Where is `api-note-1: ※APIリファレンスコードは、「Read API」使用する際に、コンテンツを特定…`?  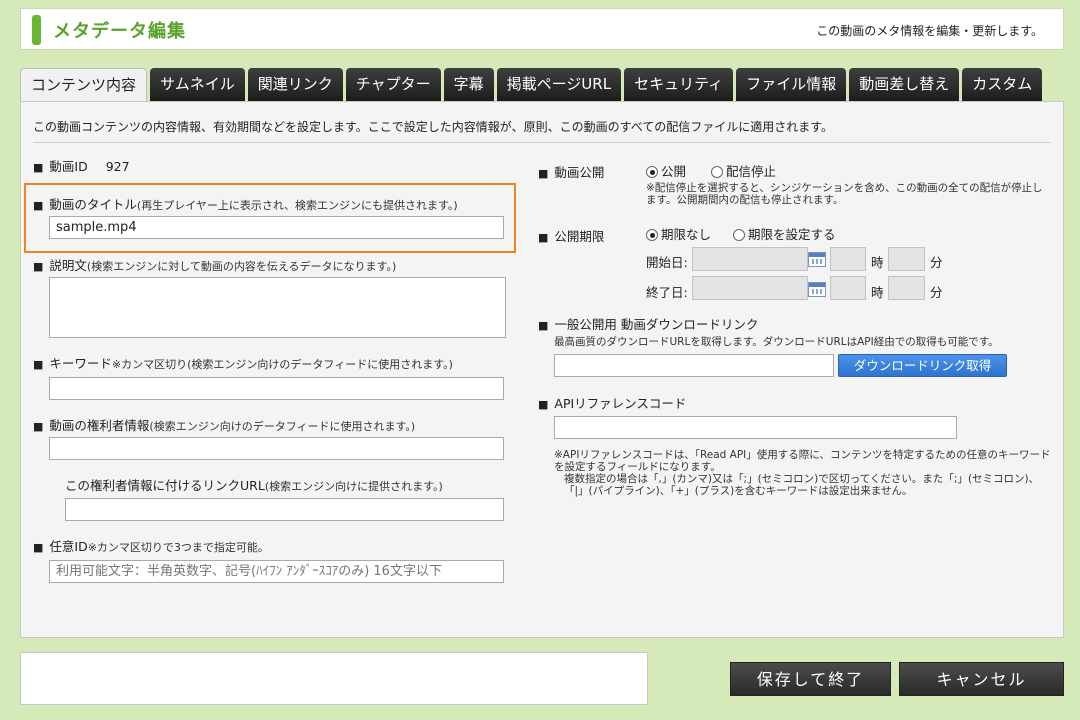
api-note-1: ※APIリファレンスコードは、「Read API」使用する際に、コンテンツを特定… is located at coordinates (802, 461).